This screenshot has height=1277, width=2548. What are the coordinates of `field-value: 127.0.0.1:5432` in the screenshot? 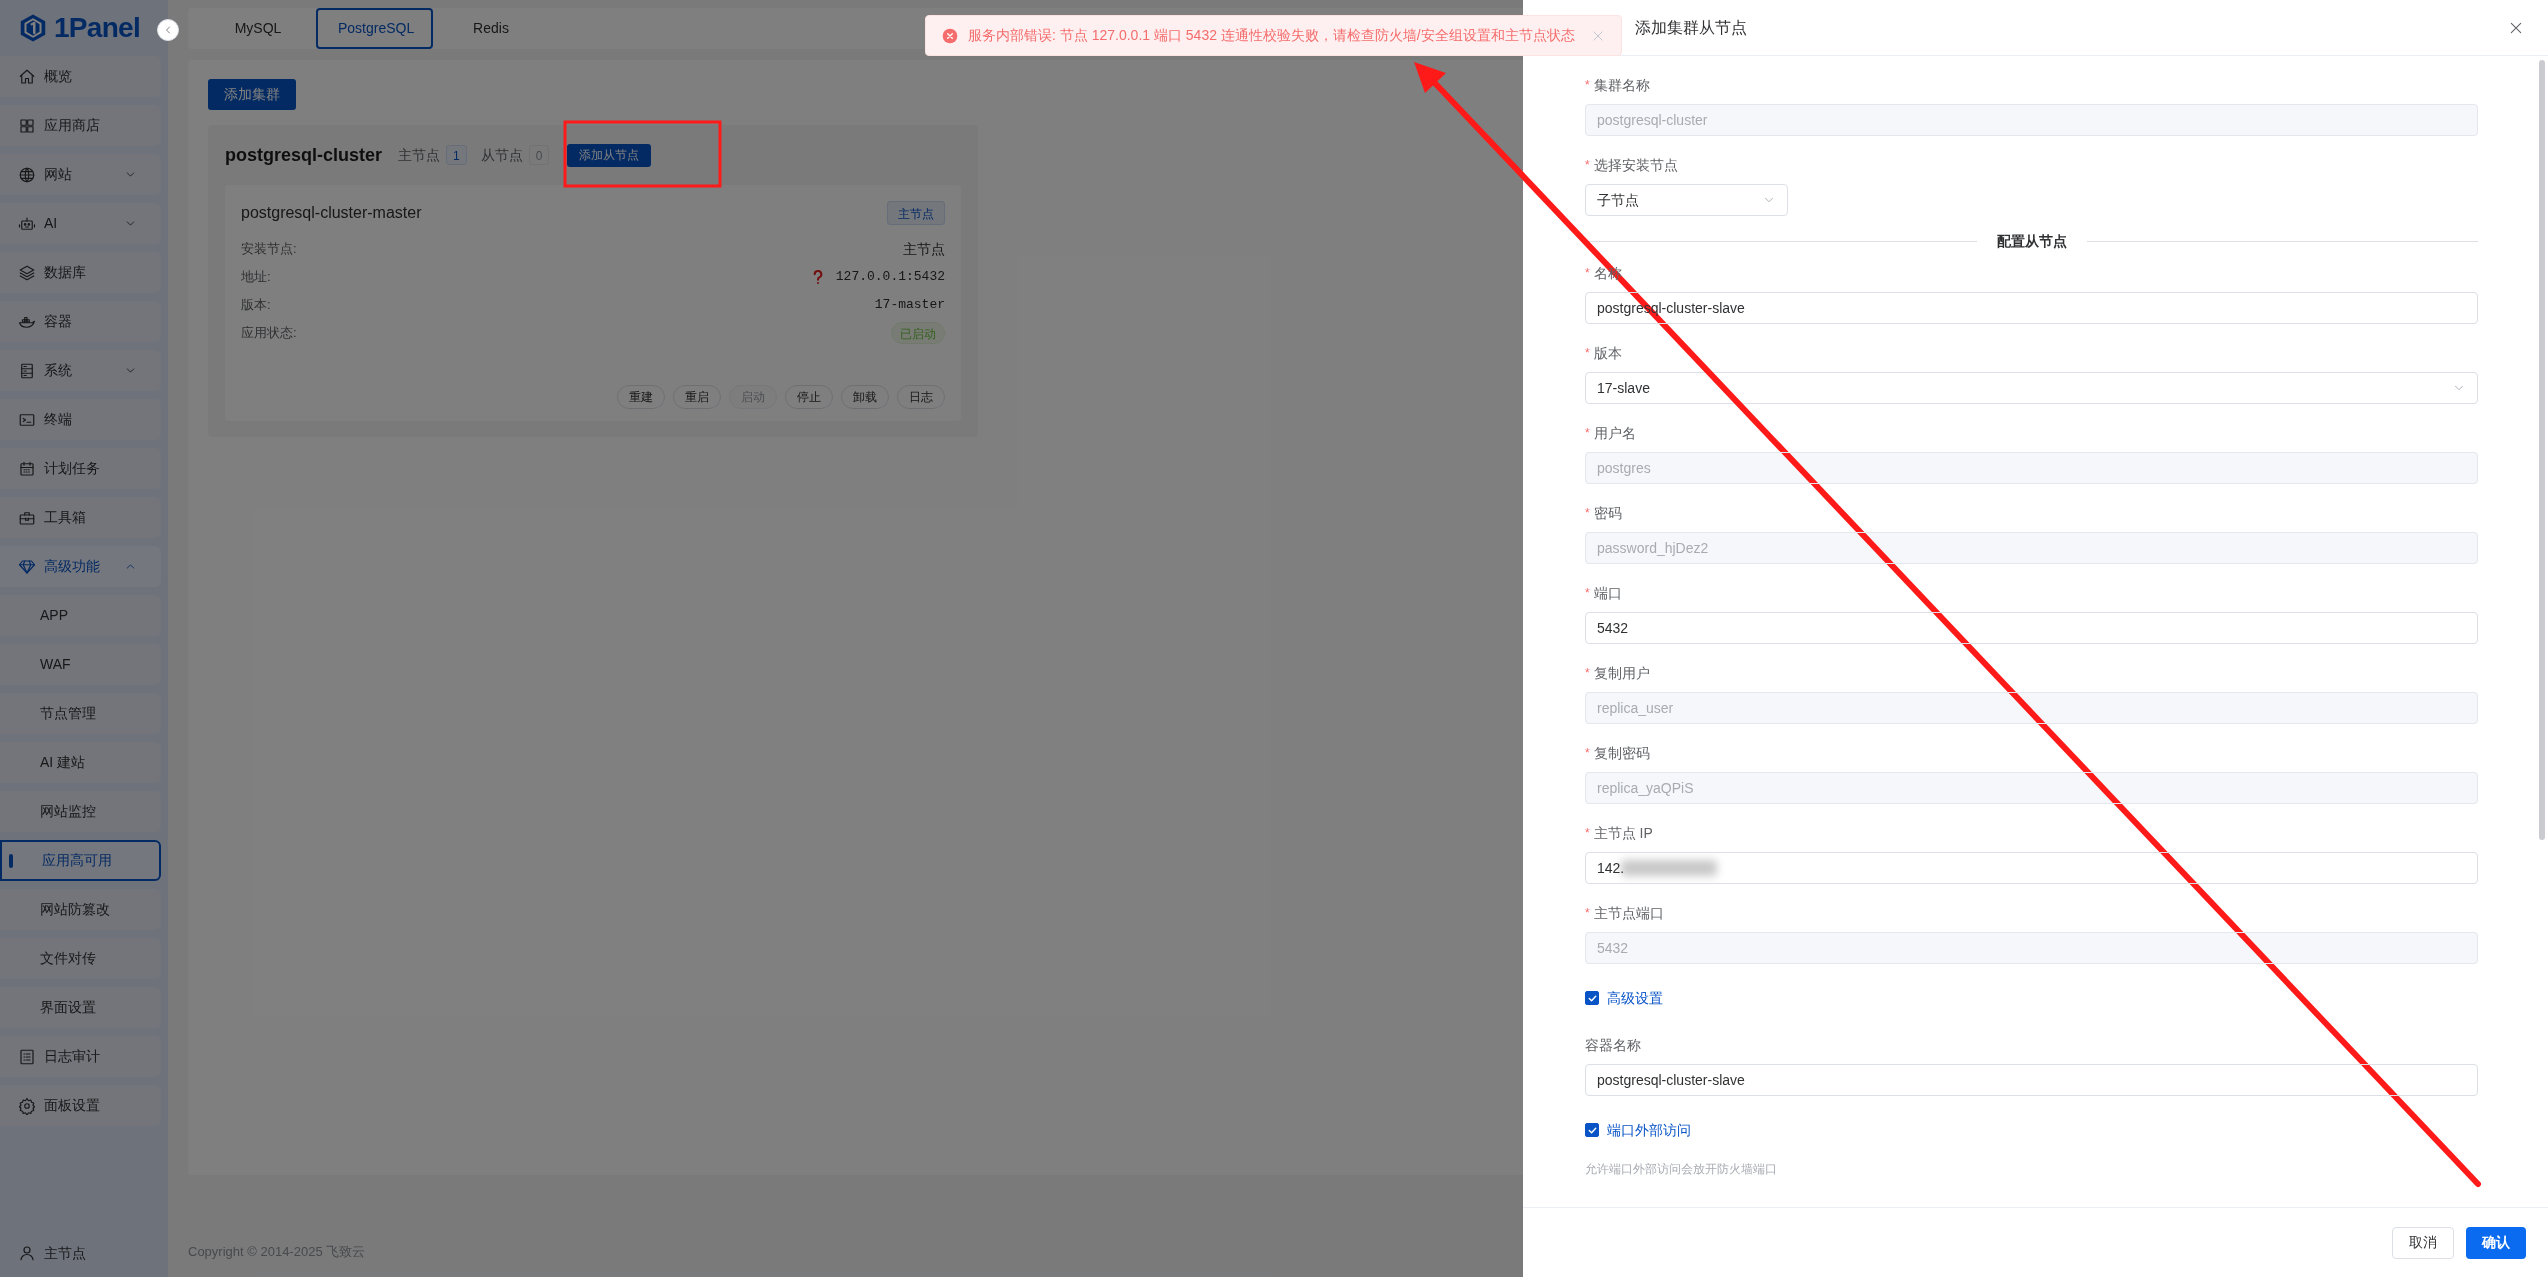 It's located at (890, 277).